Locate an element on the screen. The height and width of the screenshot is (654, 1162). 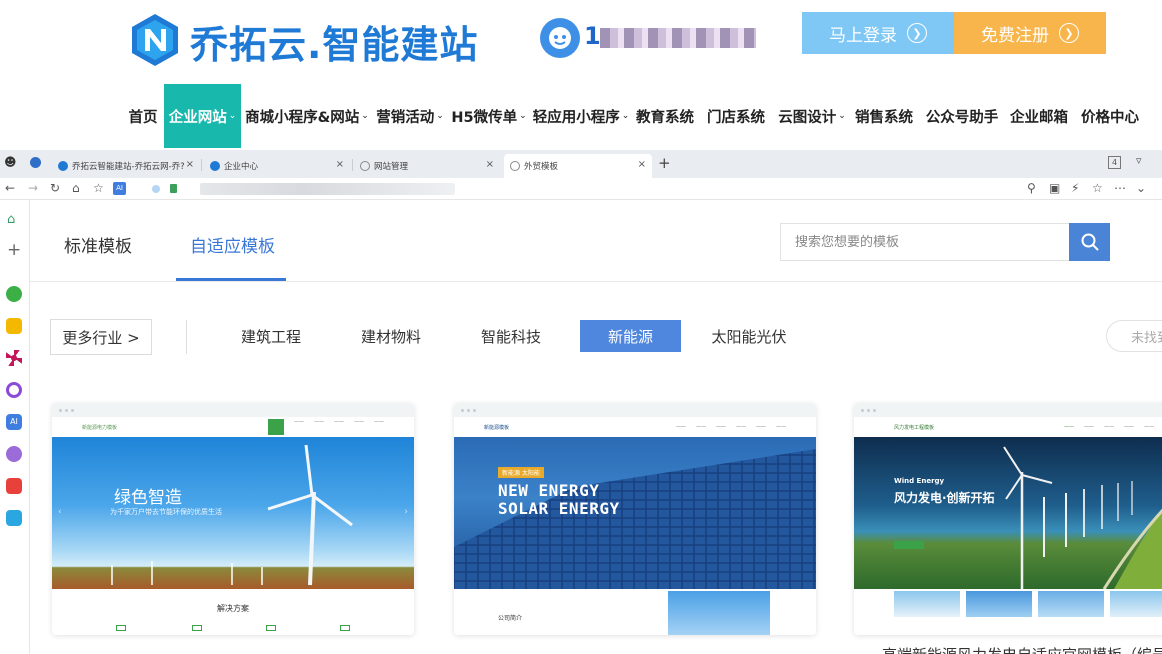
more-icon: ⋯ is located at coordinates (1120, 188).